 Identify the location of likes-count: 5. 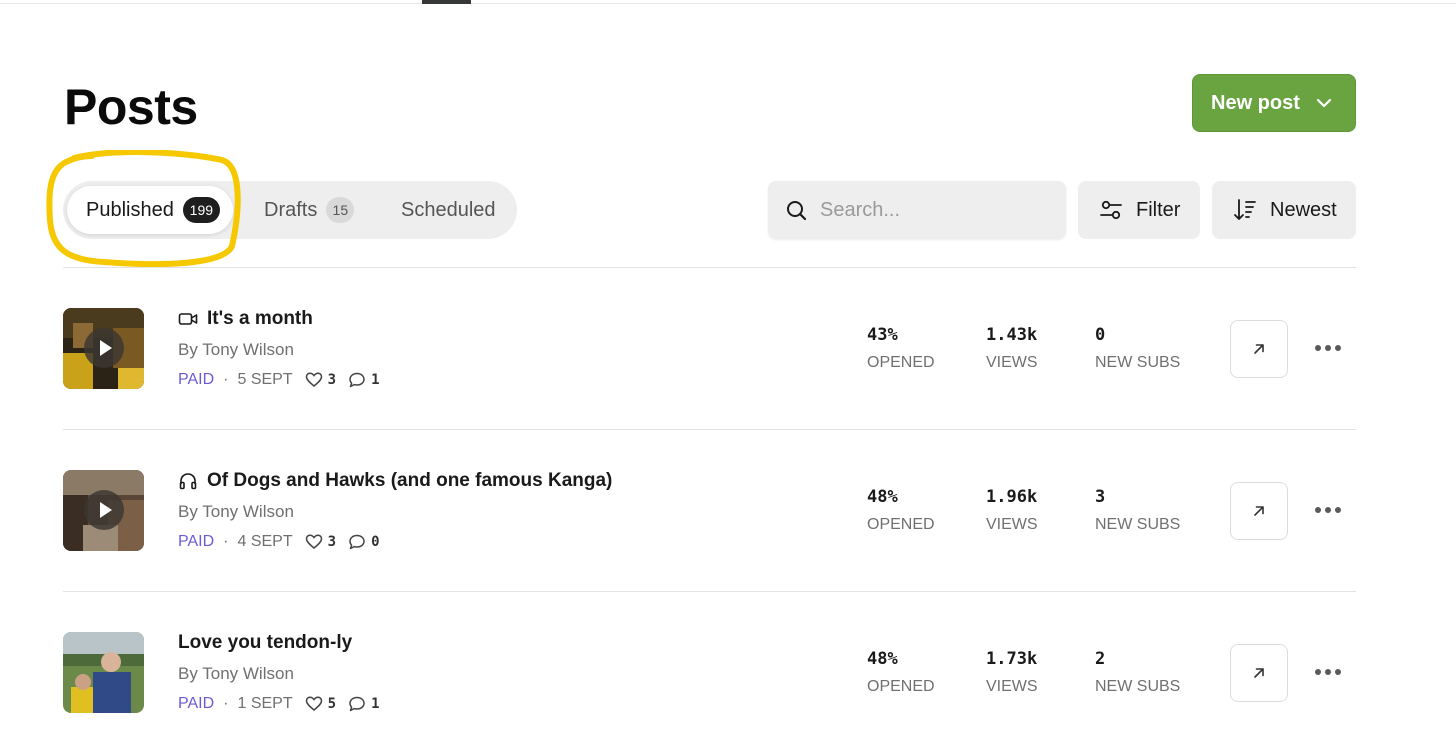
(332, 704).